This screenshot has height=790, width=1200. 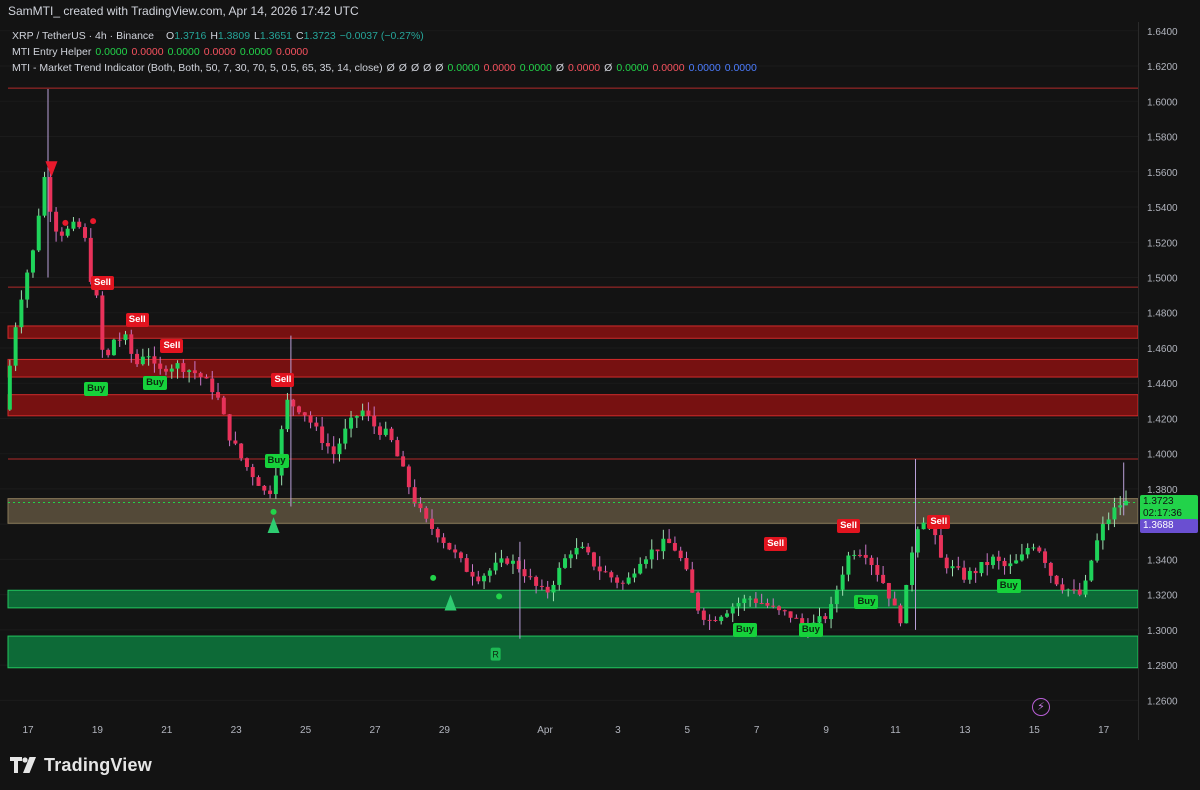 I want to click on tradingview-brand: TradingView, so click(x=98, y=764).